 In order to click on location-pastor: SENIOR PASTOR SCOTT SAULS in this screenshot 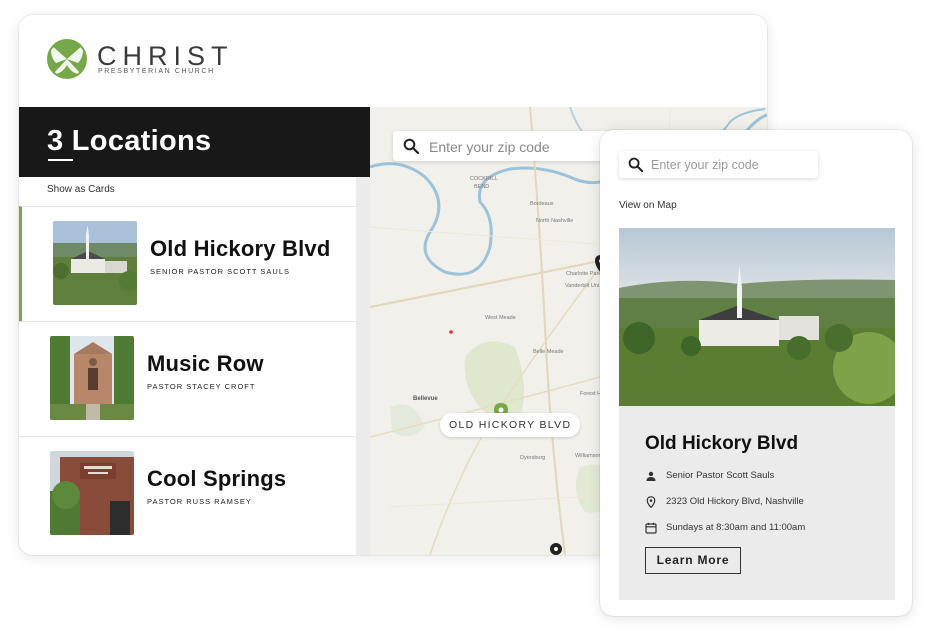, I will do `click(220, 271)`.